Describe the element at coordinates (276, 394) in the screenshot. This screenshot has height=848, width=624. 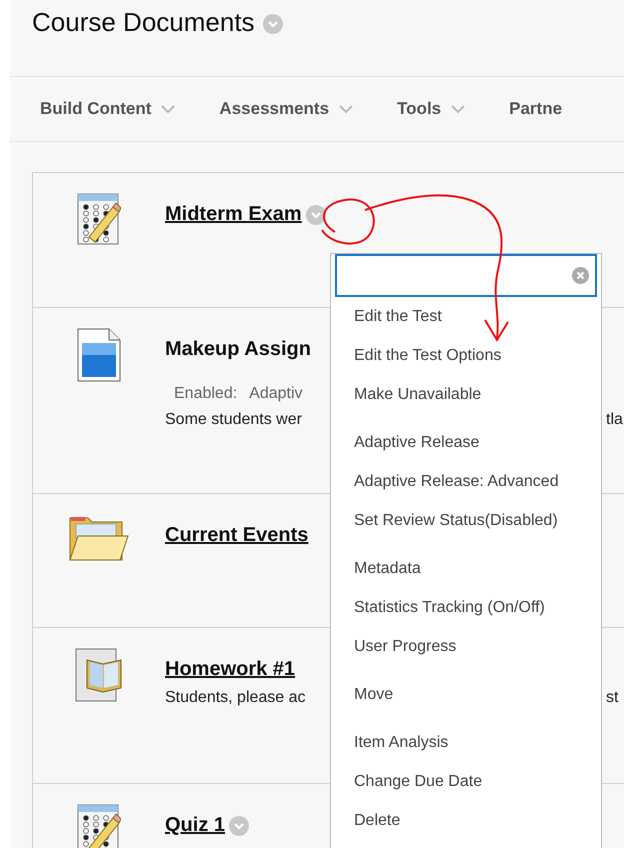
I see `status-text: Adaptiv` at that location.